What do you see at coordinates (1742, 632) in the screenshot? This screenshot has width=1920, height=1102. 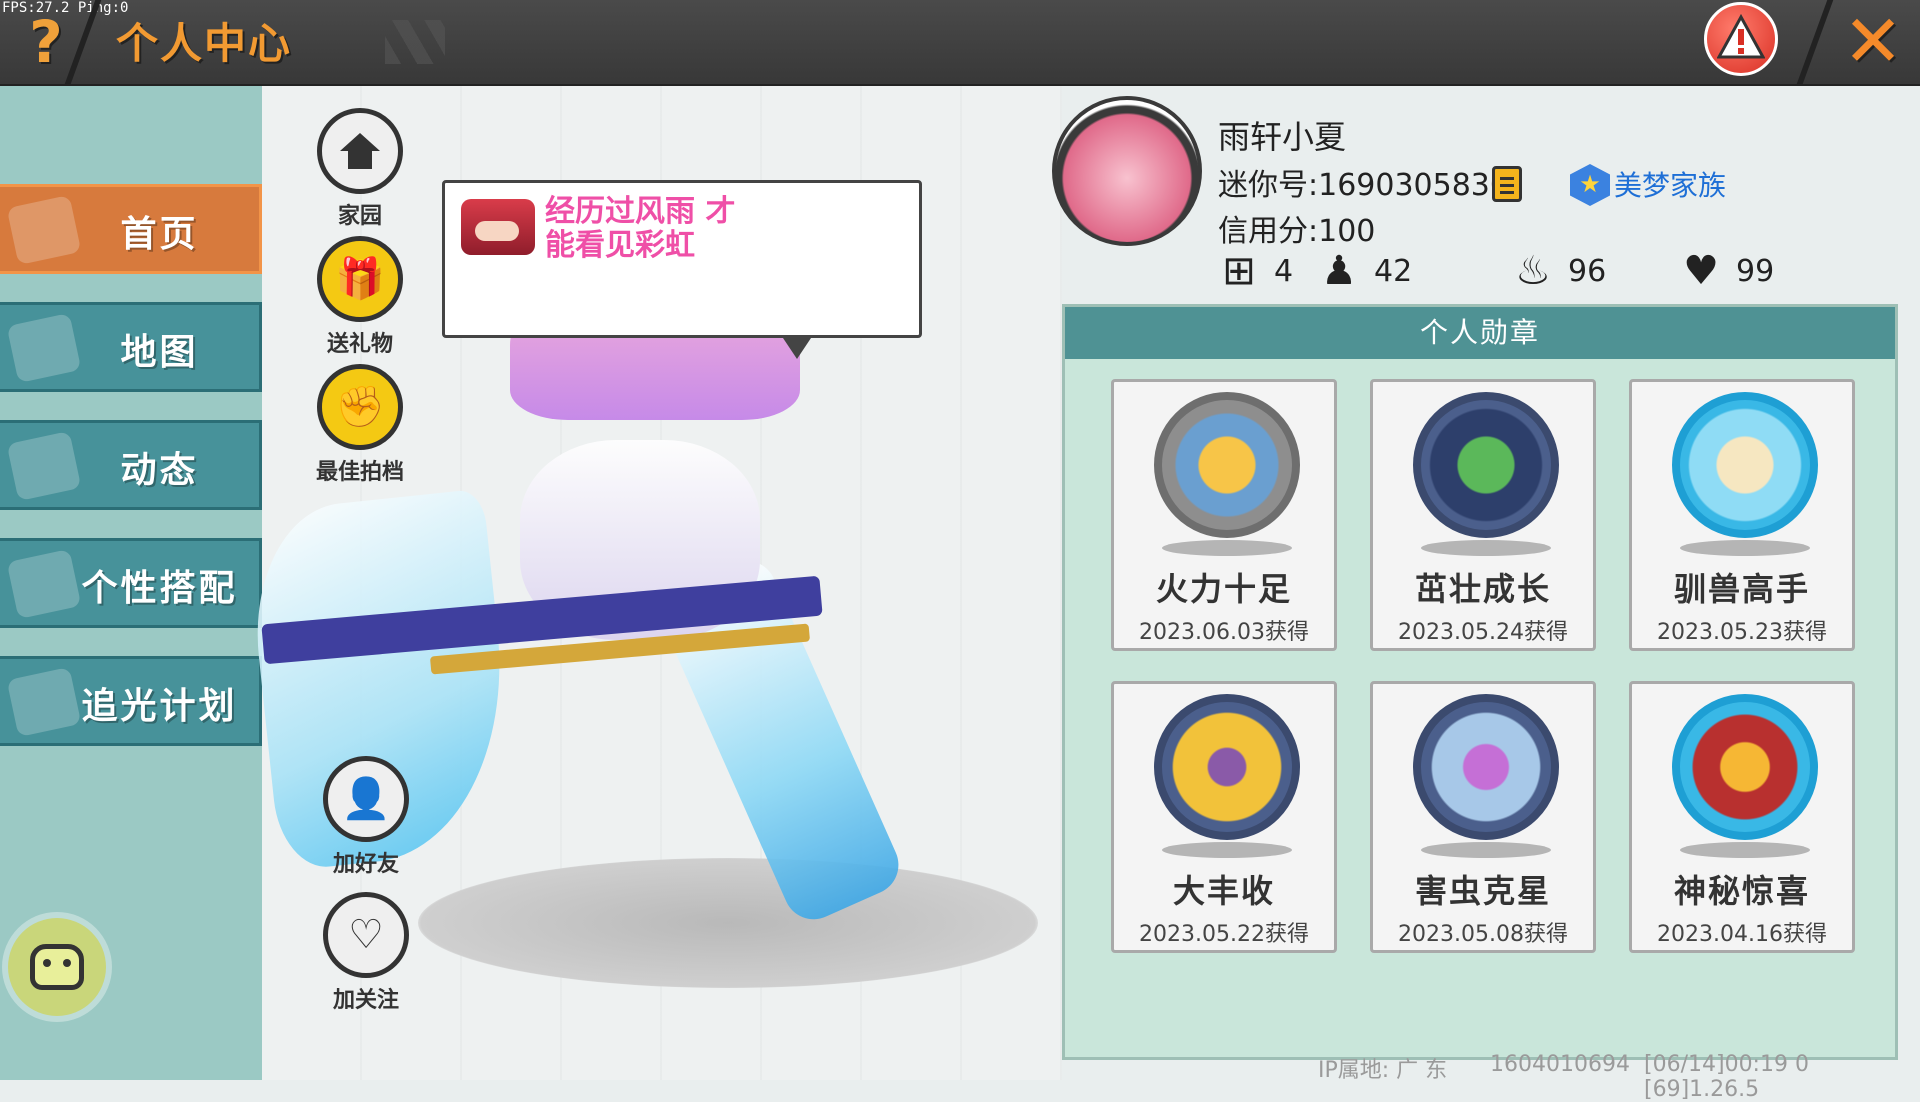 I see `medal-date: 2023.05.23获得` at bounding box center [1742, 632].